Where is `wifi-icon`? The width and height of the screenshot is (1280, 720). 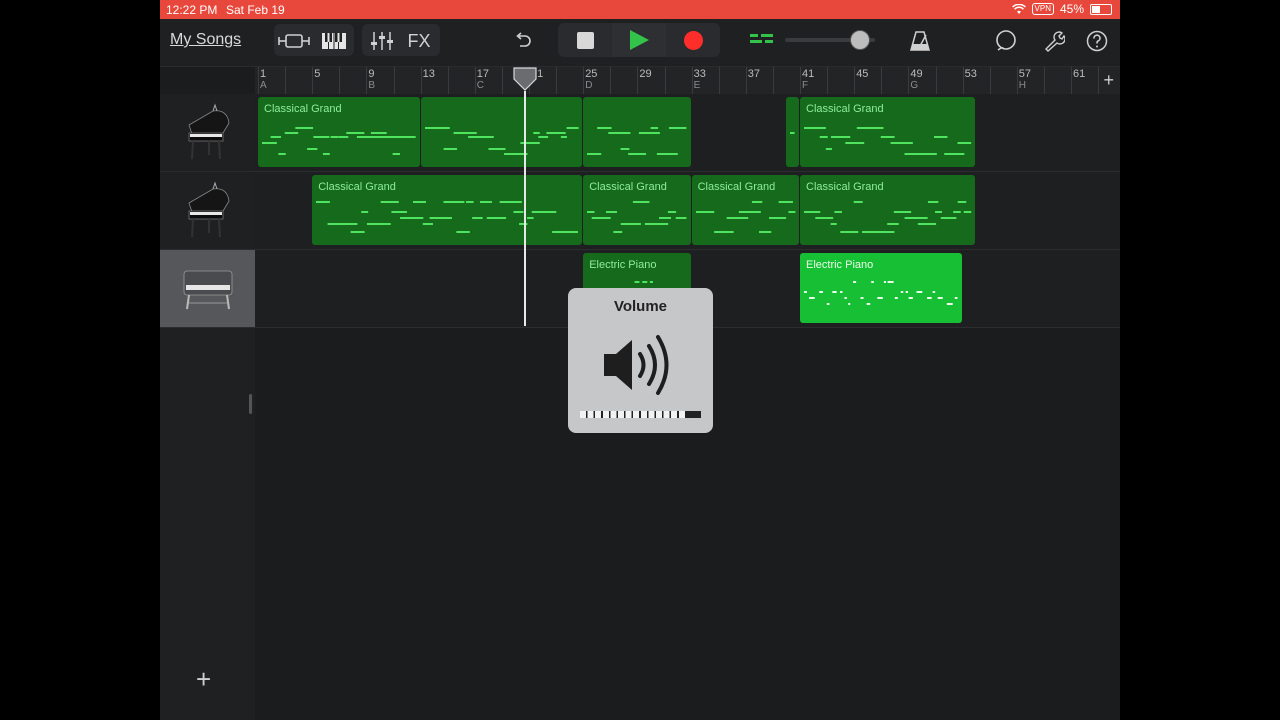
wifi-icon is located at coordinates (1018, 8).